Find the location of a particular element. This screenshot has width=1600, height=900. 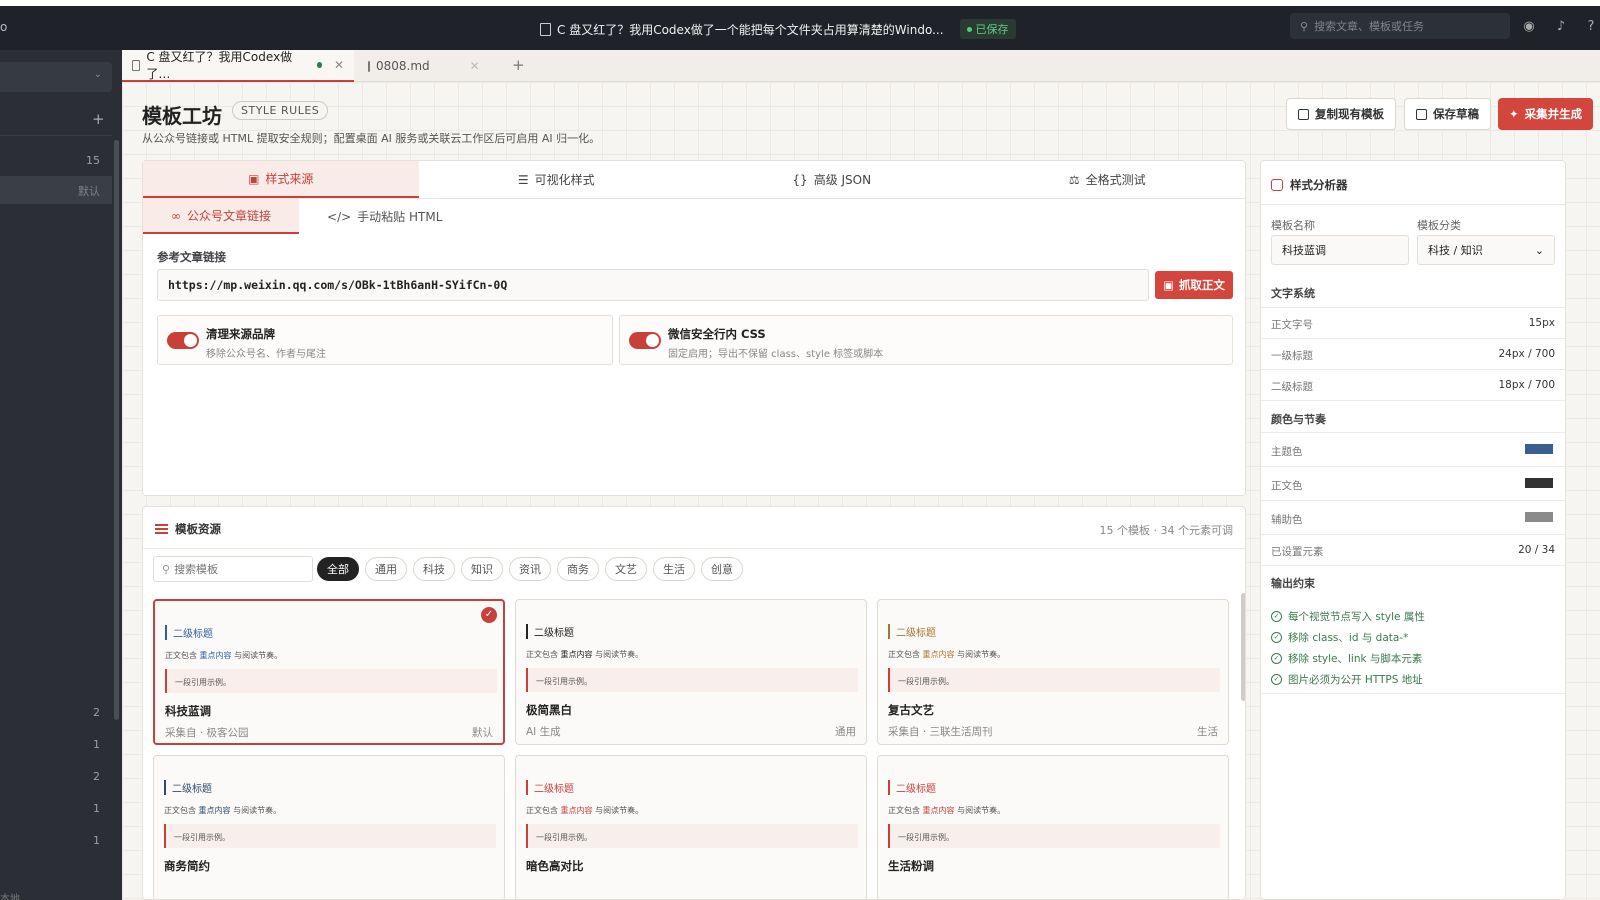

template-card: 二级标题 正文包含 重点内容 与阅读节奏。 一段引用示例。 暗色高对比 is located at coordinates (691, 827).